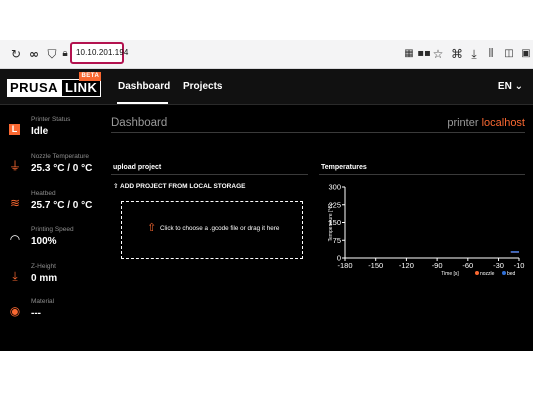  I want to click on temperatures-panel-rule, so click(422, 174).